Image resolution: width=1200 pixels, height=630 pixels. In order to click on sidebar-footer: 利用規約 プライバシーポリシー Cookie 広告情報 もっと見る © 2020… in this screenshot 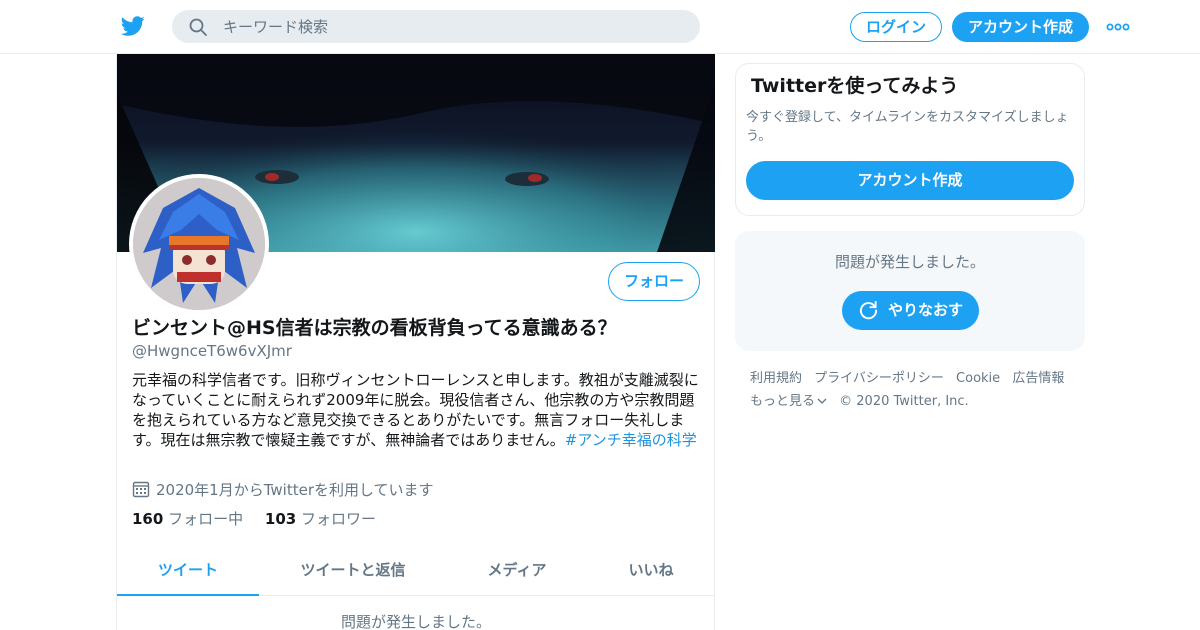, I will do `click(915, 390)`.